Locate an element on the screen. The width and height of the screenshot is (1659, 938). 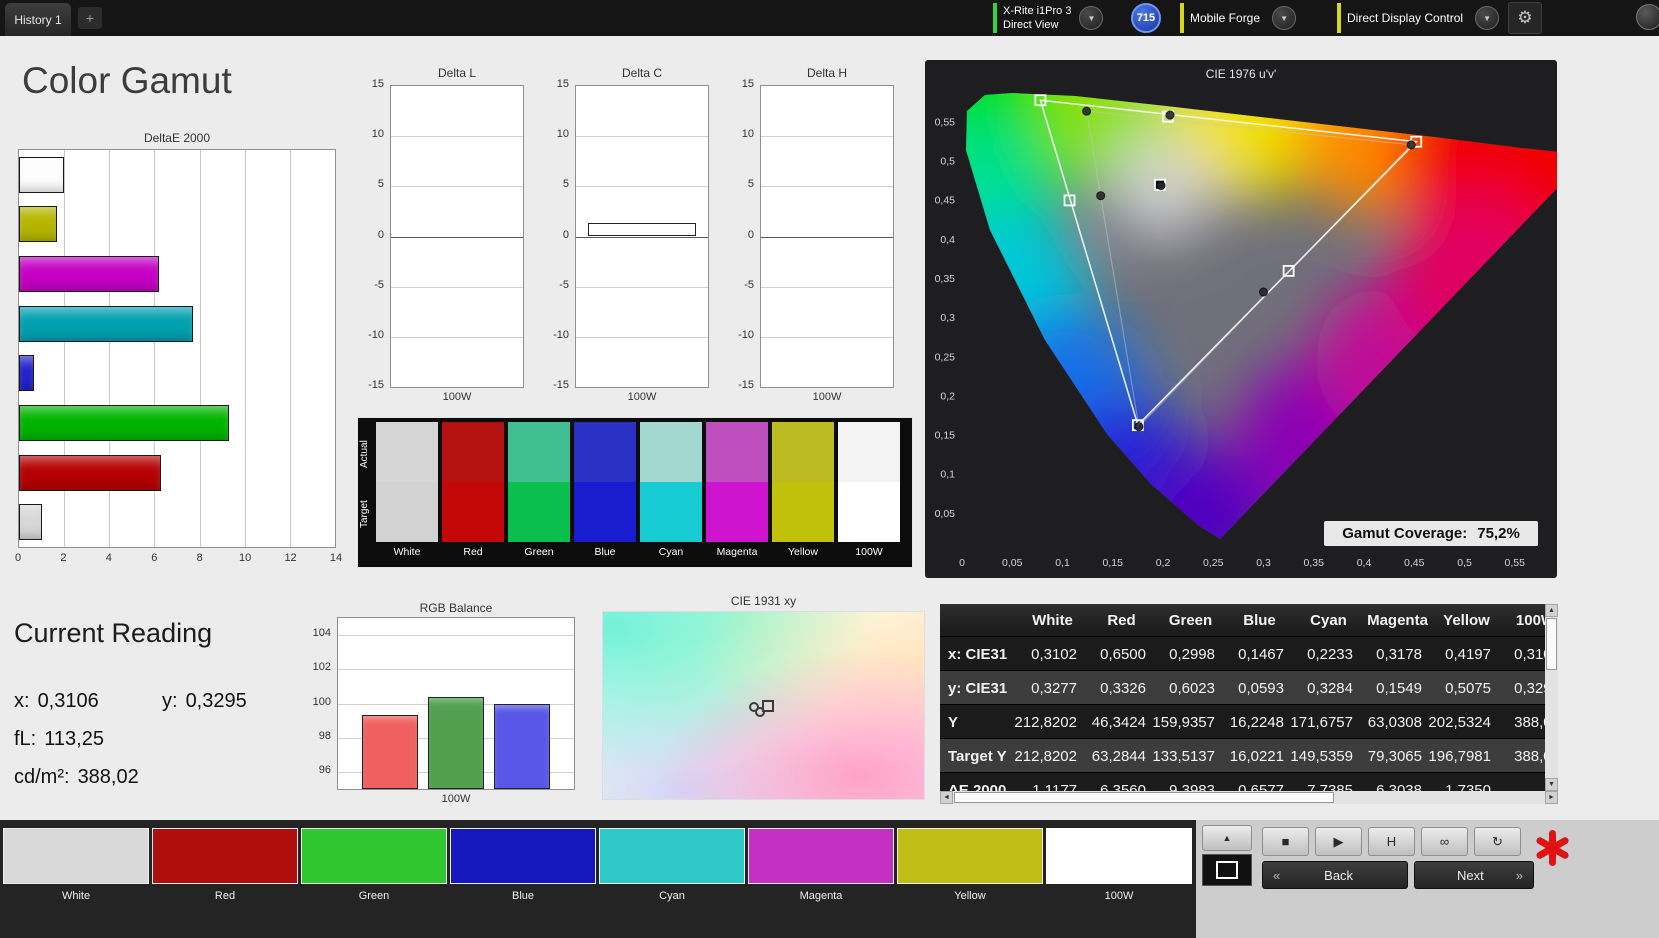
delta-h-title: Delta H is located at coordinates (826, 73).